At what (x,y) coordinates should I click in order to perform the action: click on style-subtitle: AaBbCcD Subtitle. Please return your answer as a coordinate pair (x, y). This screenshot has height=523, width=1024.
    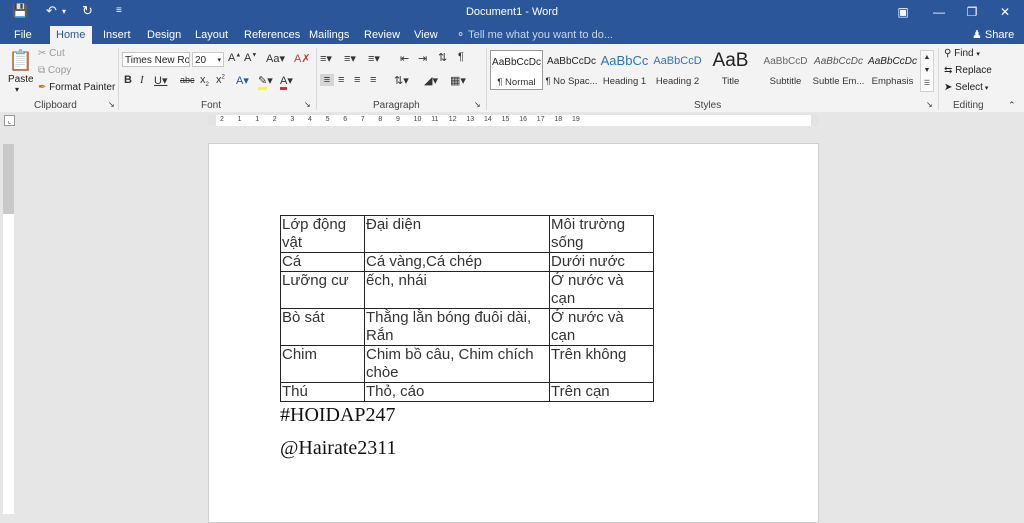
    Looking at the image, I should click on (785, 70).